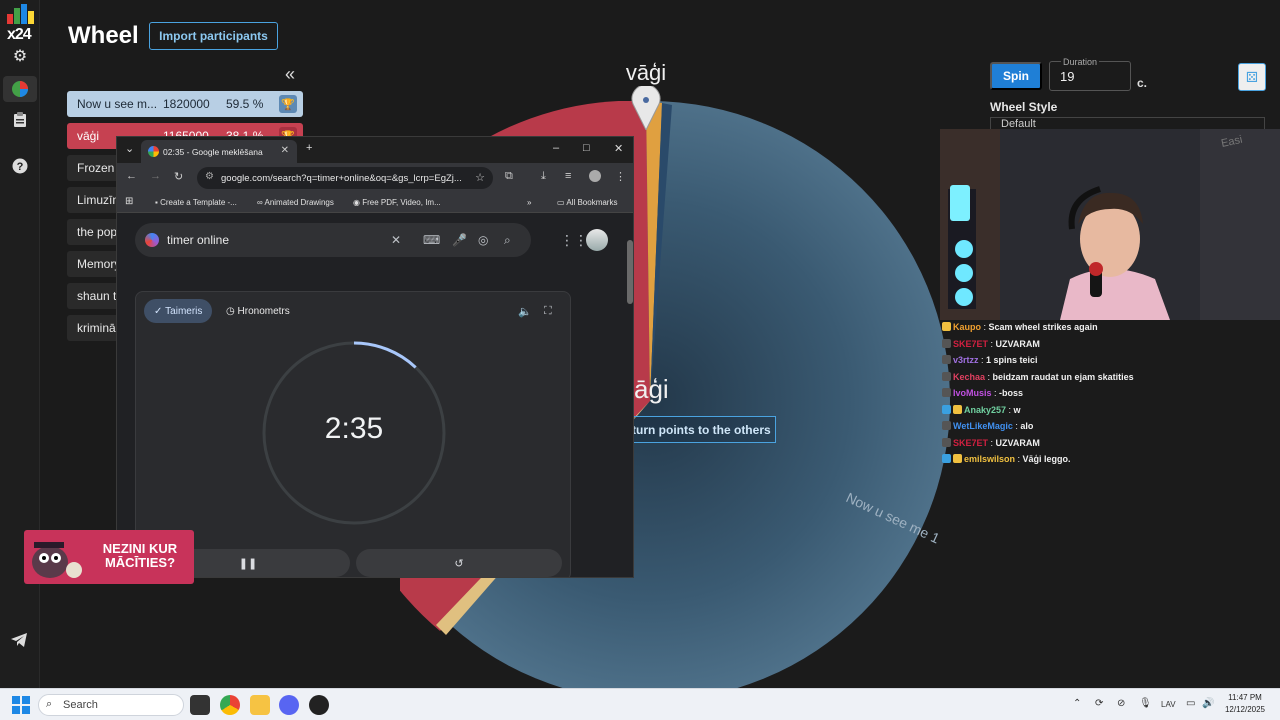 This screenshot has height=720, width=1280. I want to click on apps-icon: ⋮⋮, so click(574, 240).